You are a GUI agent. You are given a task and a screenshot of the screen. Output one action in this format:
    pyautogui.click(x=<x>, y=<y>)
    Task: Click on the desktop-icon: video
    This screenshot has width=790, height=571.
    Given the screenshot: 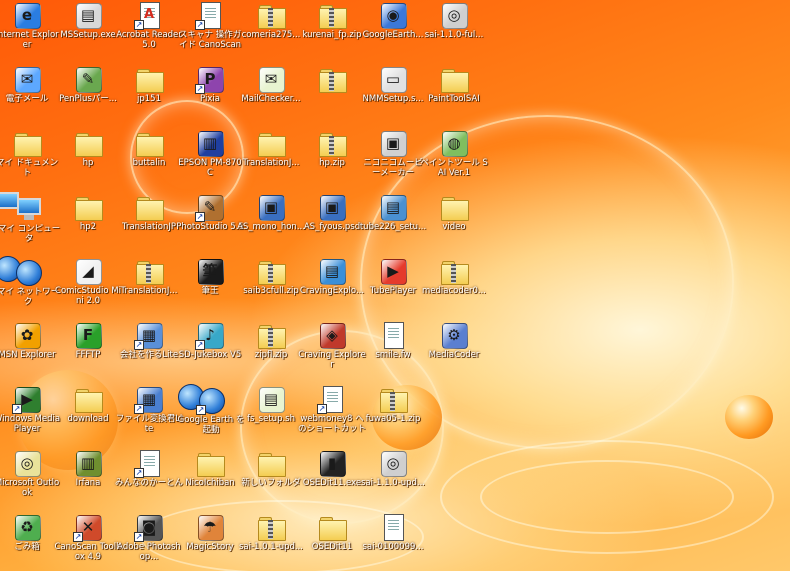 What is the action you would take?
    pyautogui.click(x=454, y=223)
    